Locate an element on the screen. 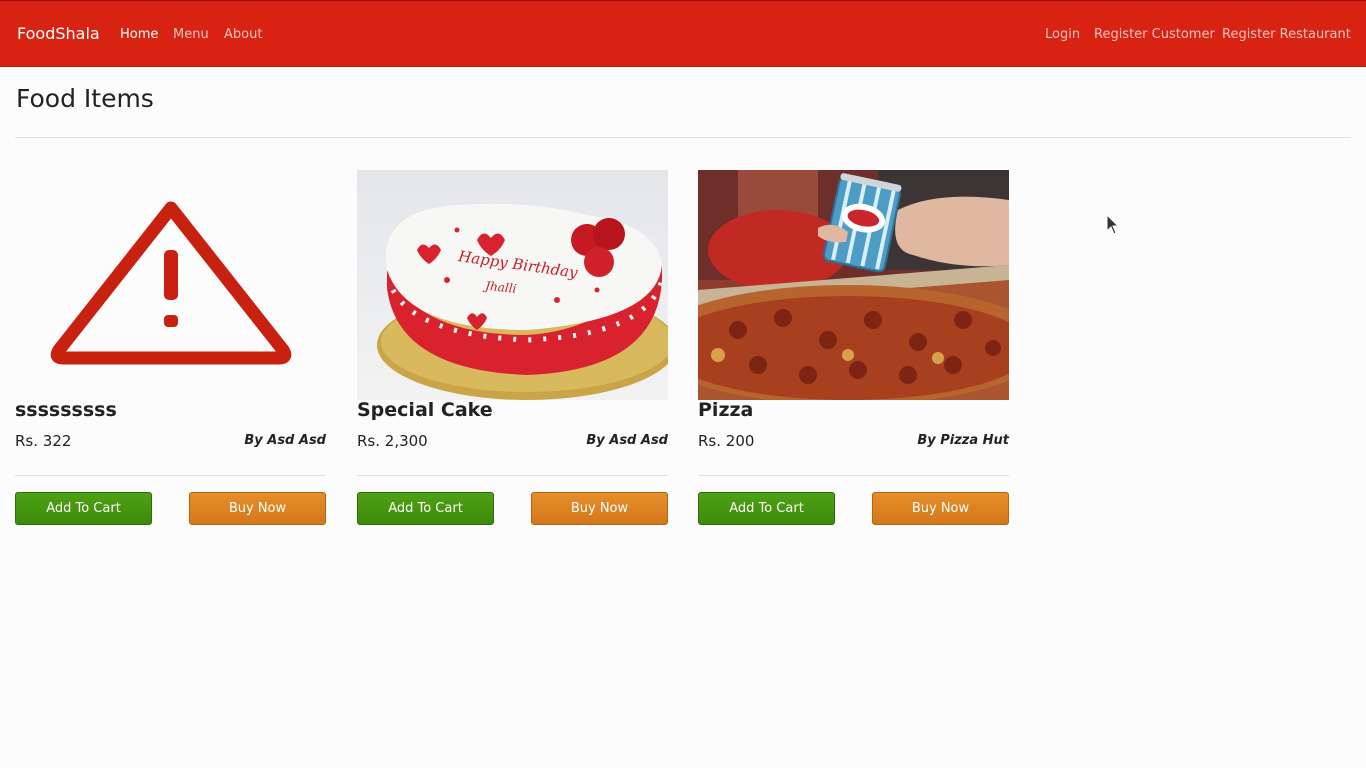 This screenshot has height=768, width=1366. food-name: Pizza is located at coordinates (726, 410).